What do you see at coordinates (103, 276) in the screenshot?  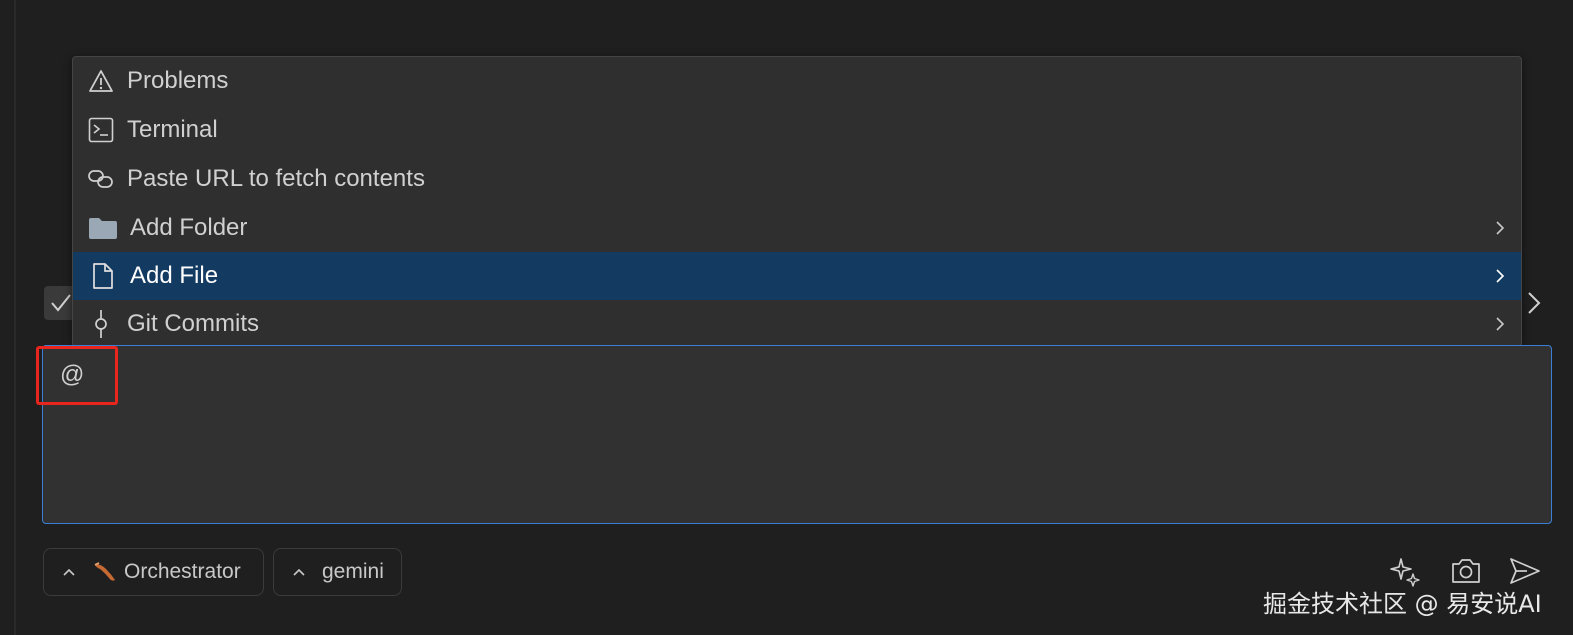 I see `file-icon` at bounding box center [103, 276].